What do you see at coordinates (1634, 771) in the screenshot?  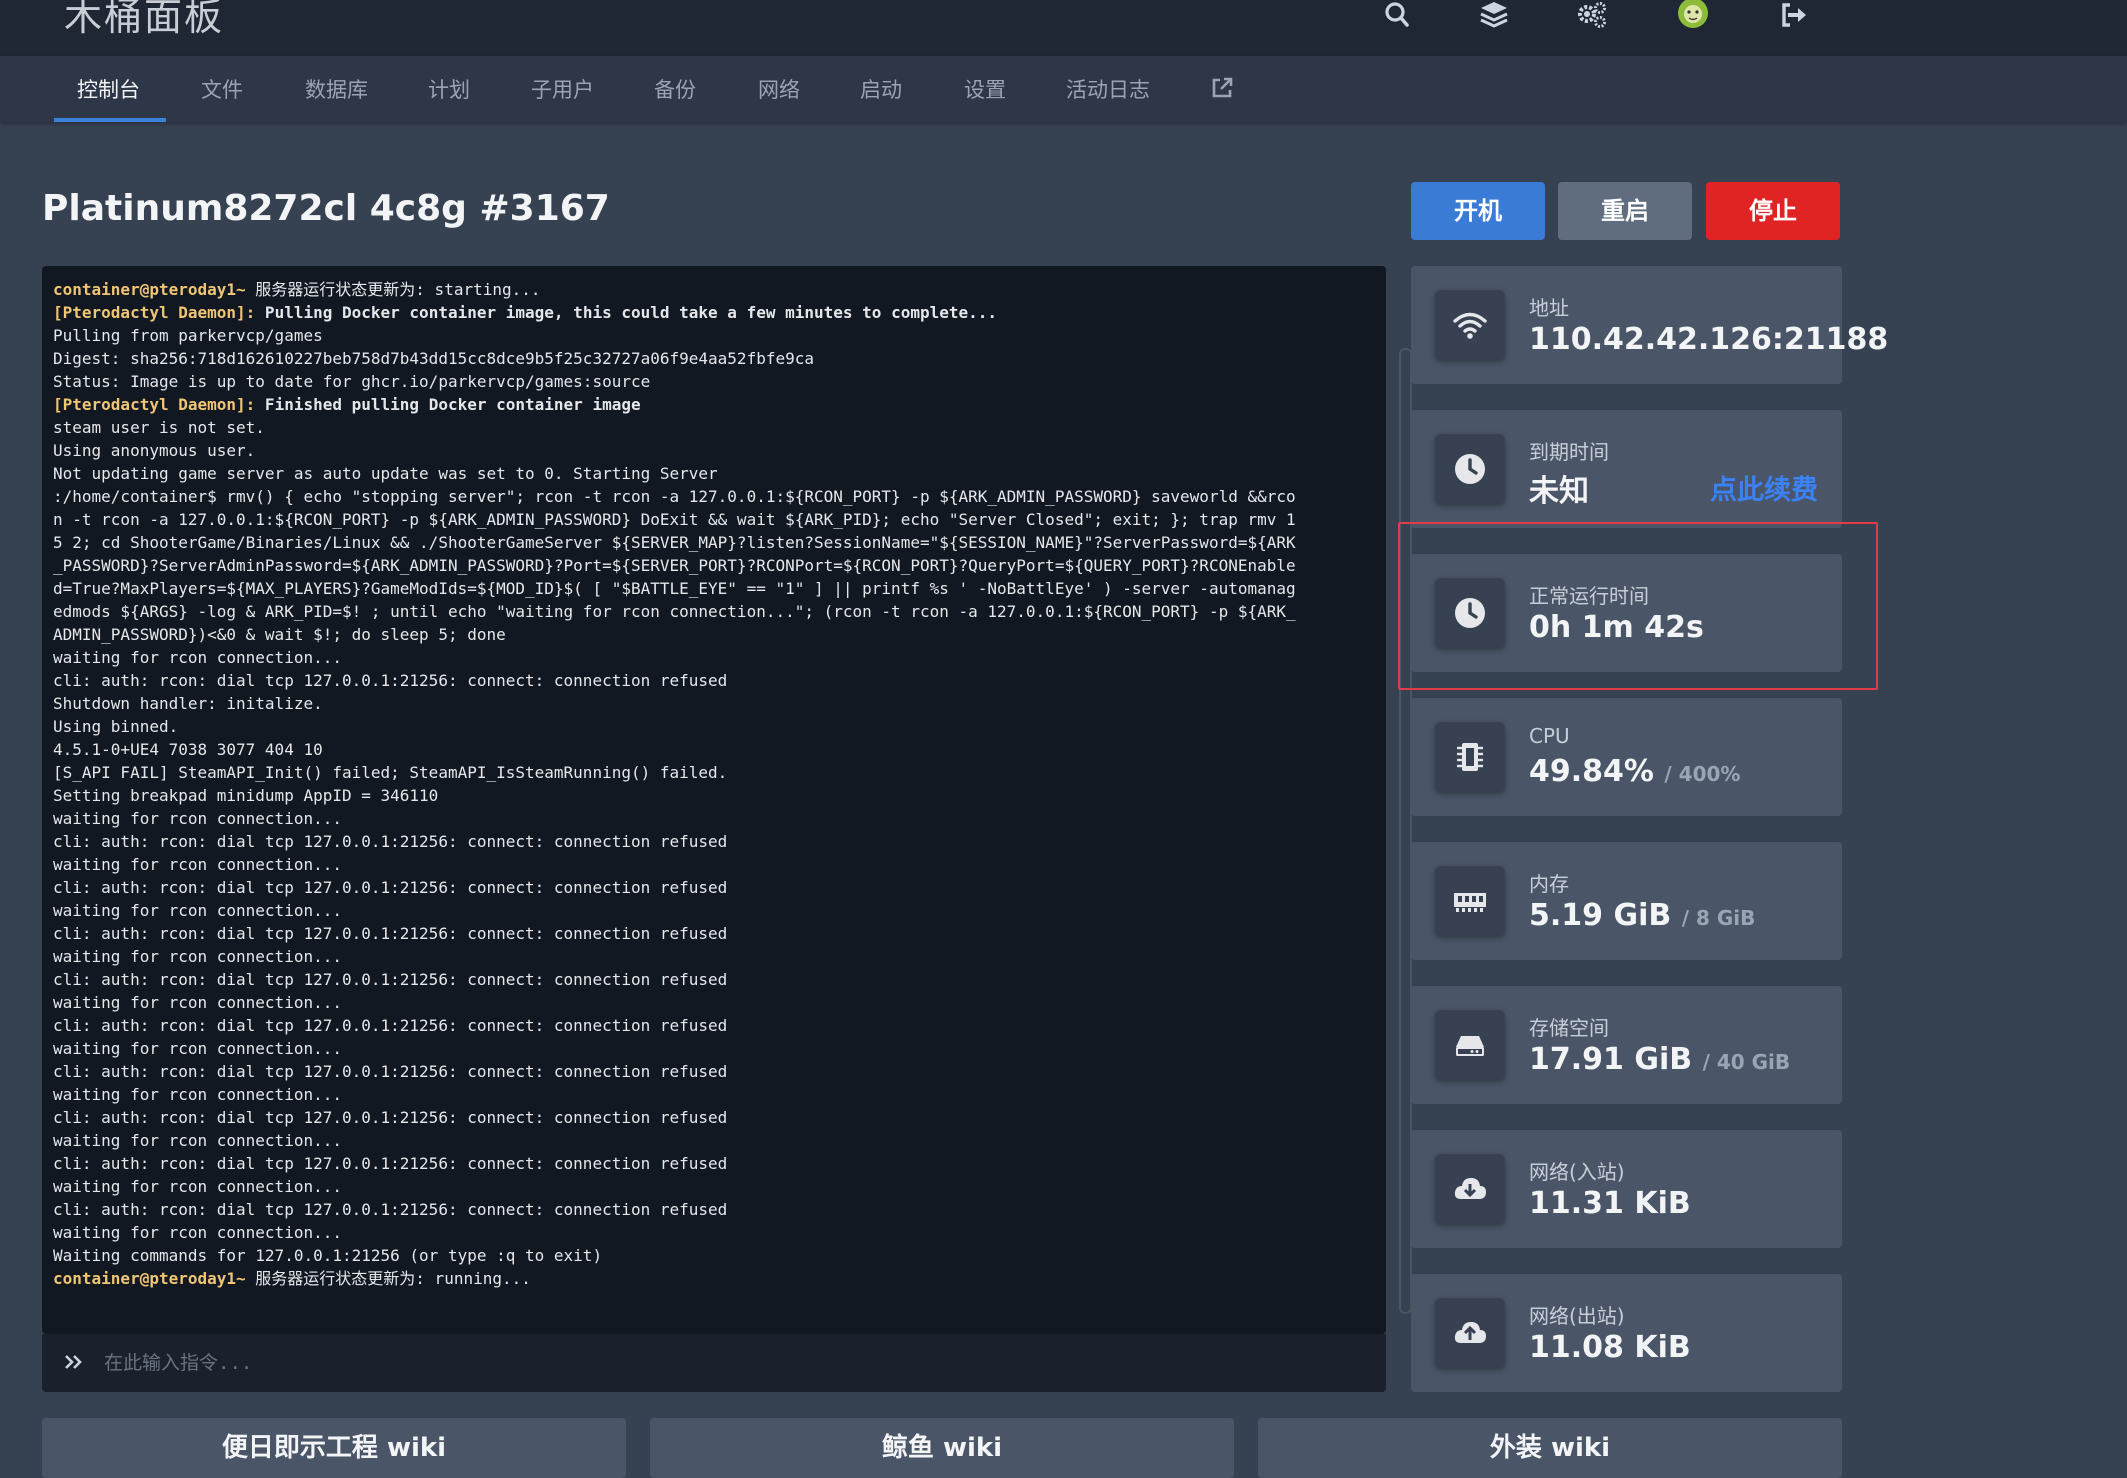 I see `cpu-value: 49.84% / 400%` at bounding box center [1634, 771].